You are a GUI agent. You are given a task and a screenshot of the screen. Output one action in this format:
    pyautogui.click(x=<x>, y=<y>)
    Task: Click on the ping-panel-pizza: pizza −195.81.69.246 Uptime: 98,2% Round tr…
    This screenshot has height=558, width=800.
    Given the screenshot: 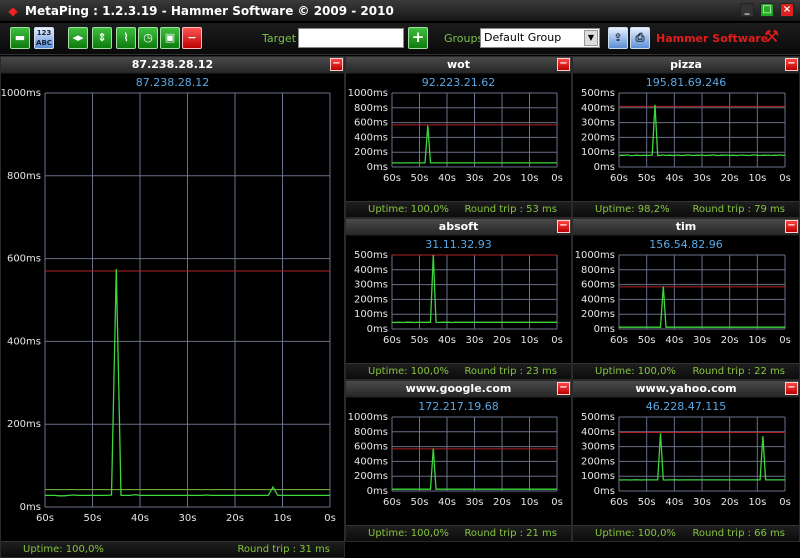 What is the action you would take?
    pyautogui.click(x=686, y=137)
    